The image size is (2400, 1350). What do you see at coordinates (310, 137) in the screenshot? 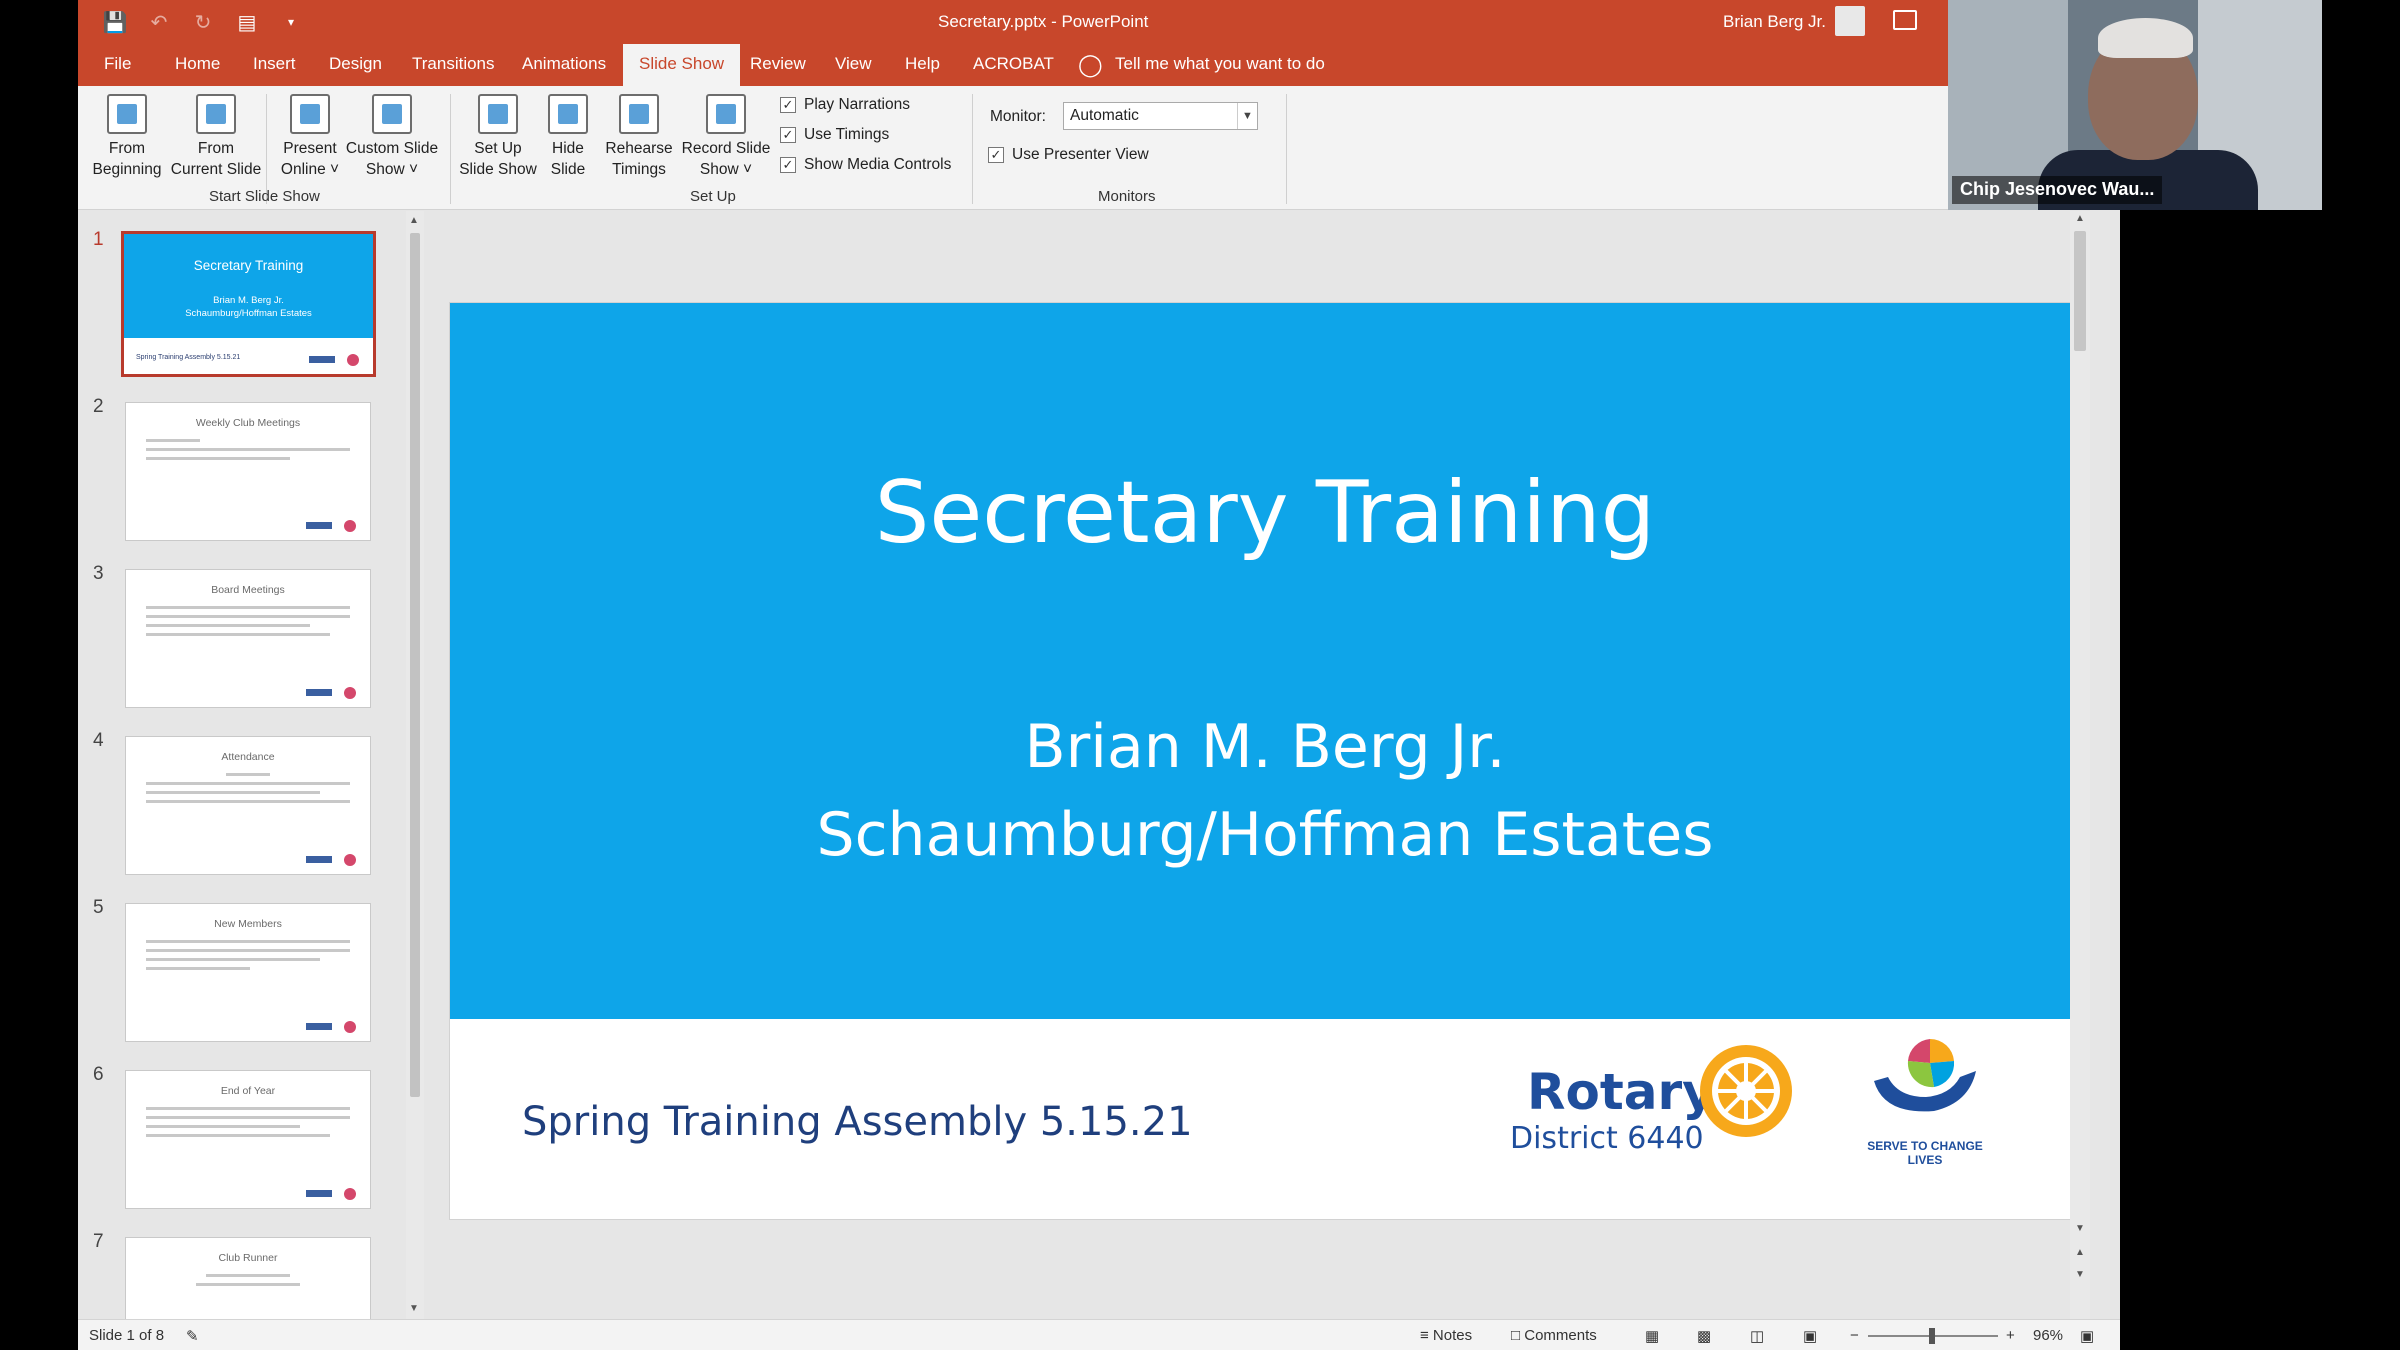
I see `present-online-button: Present Online ˅` at bounding box center [310, 137].